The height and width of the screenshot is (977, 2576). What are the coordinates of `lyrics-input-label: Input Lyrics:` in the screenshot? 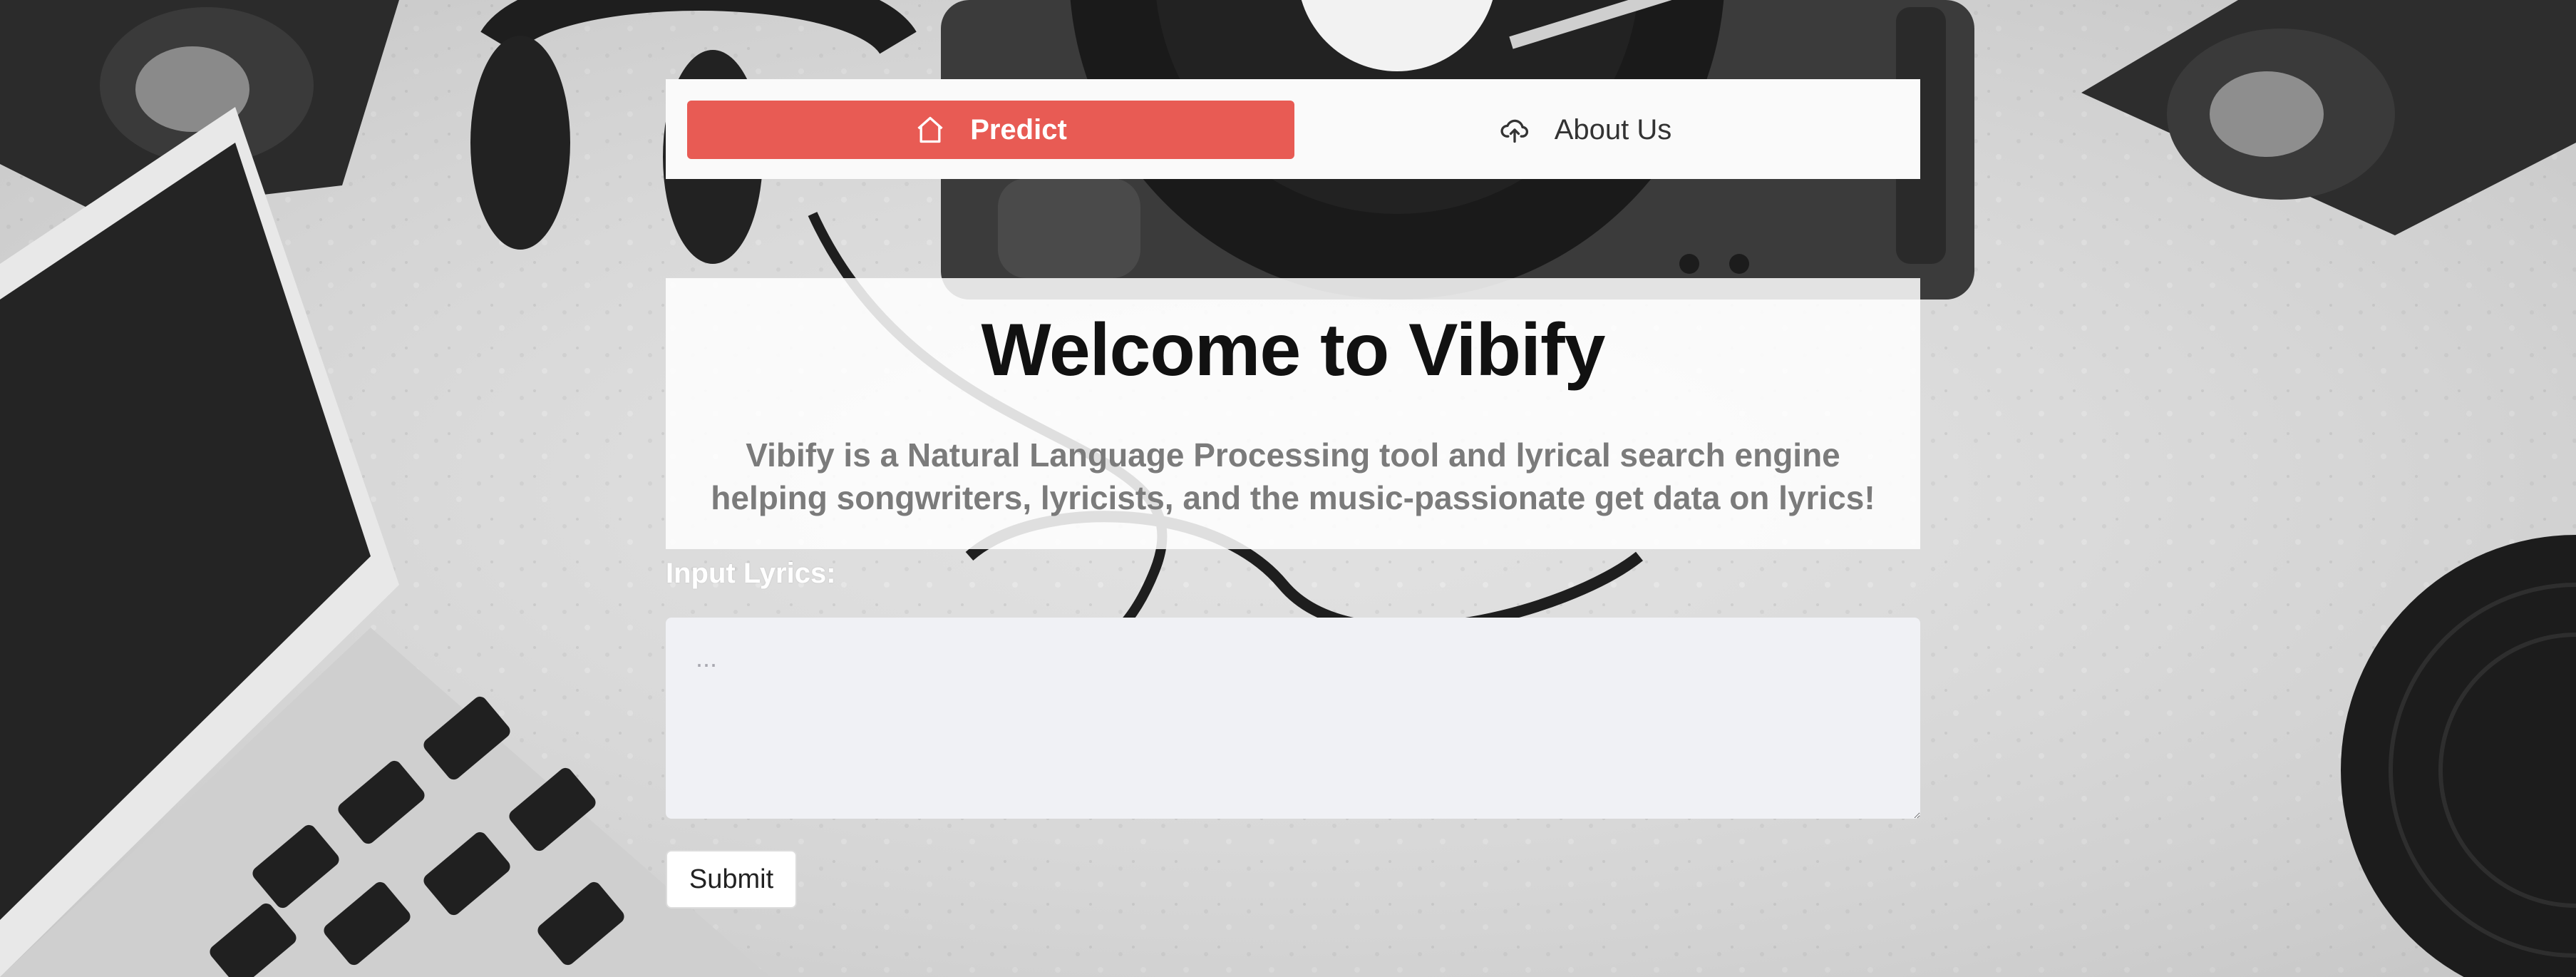 It's located at (751, 573).